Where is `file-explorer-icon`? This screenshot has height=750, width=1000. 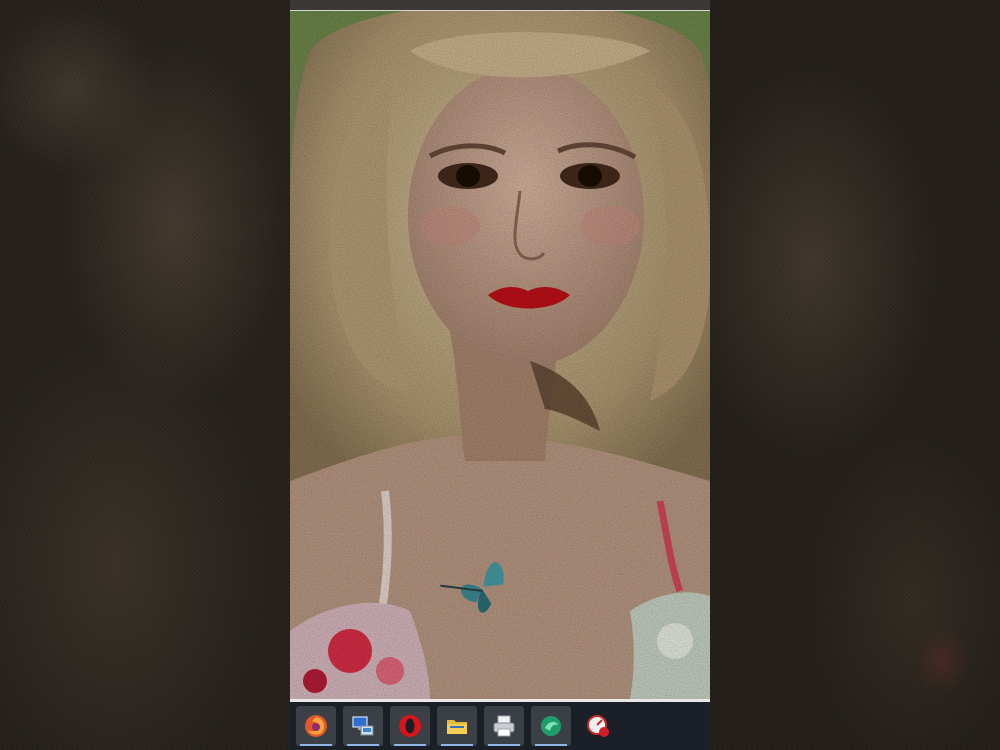
file-explorer-icon is located at coordinates (457, 727).